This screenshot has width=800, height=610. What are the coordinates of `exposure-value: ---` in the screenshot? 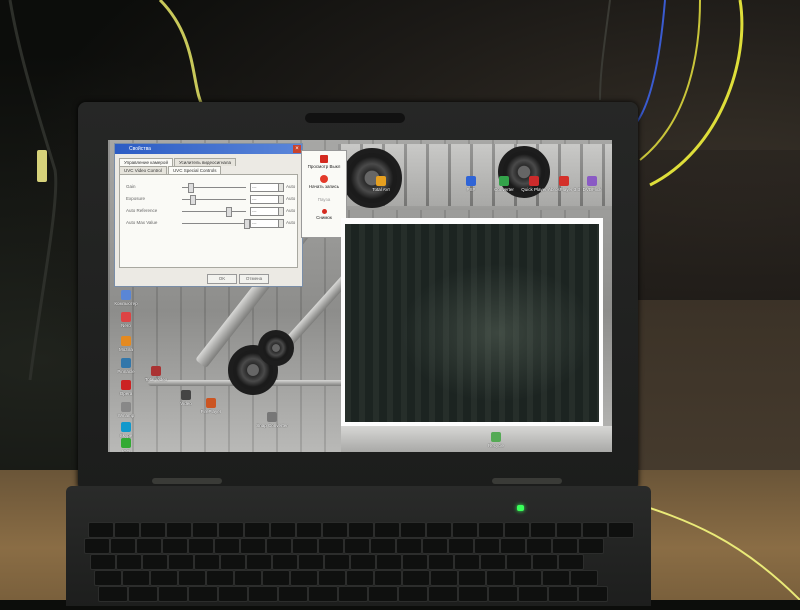 It's located at (264, 199).